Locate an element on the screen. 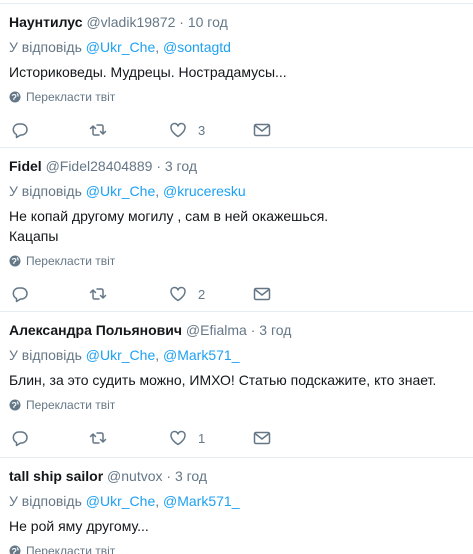 This screenshot has width=473, height=554. reply-context: У відповідь @Ukr_Che, @kruceresku is located at coordinates (127, 191).